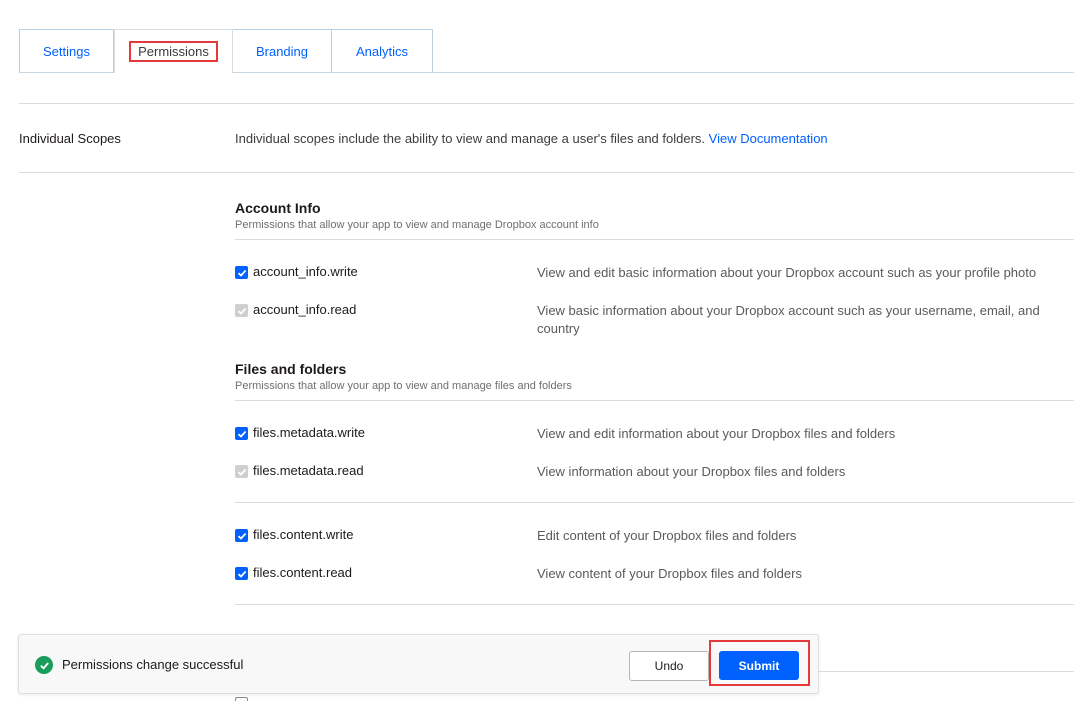 This screenshot has height=701, width=1074. Describe the element at coordinates (153, 664) in the screenshot. I see `toast-message: Permissions change successful` at that location.